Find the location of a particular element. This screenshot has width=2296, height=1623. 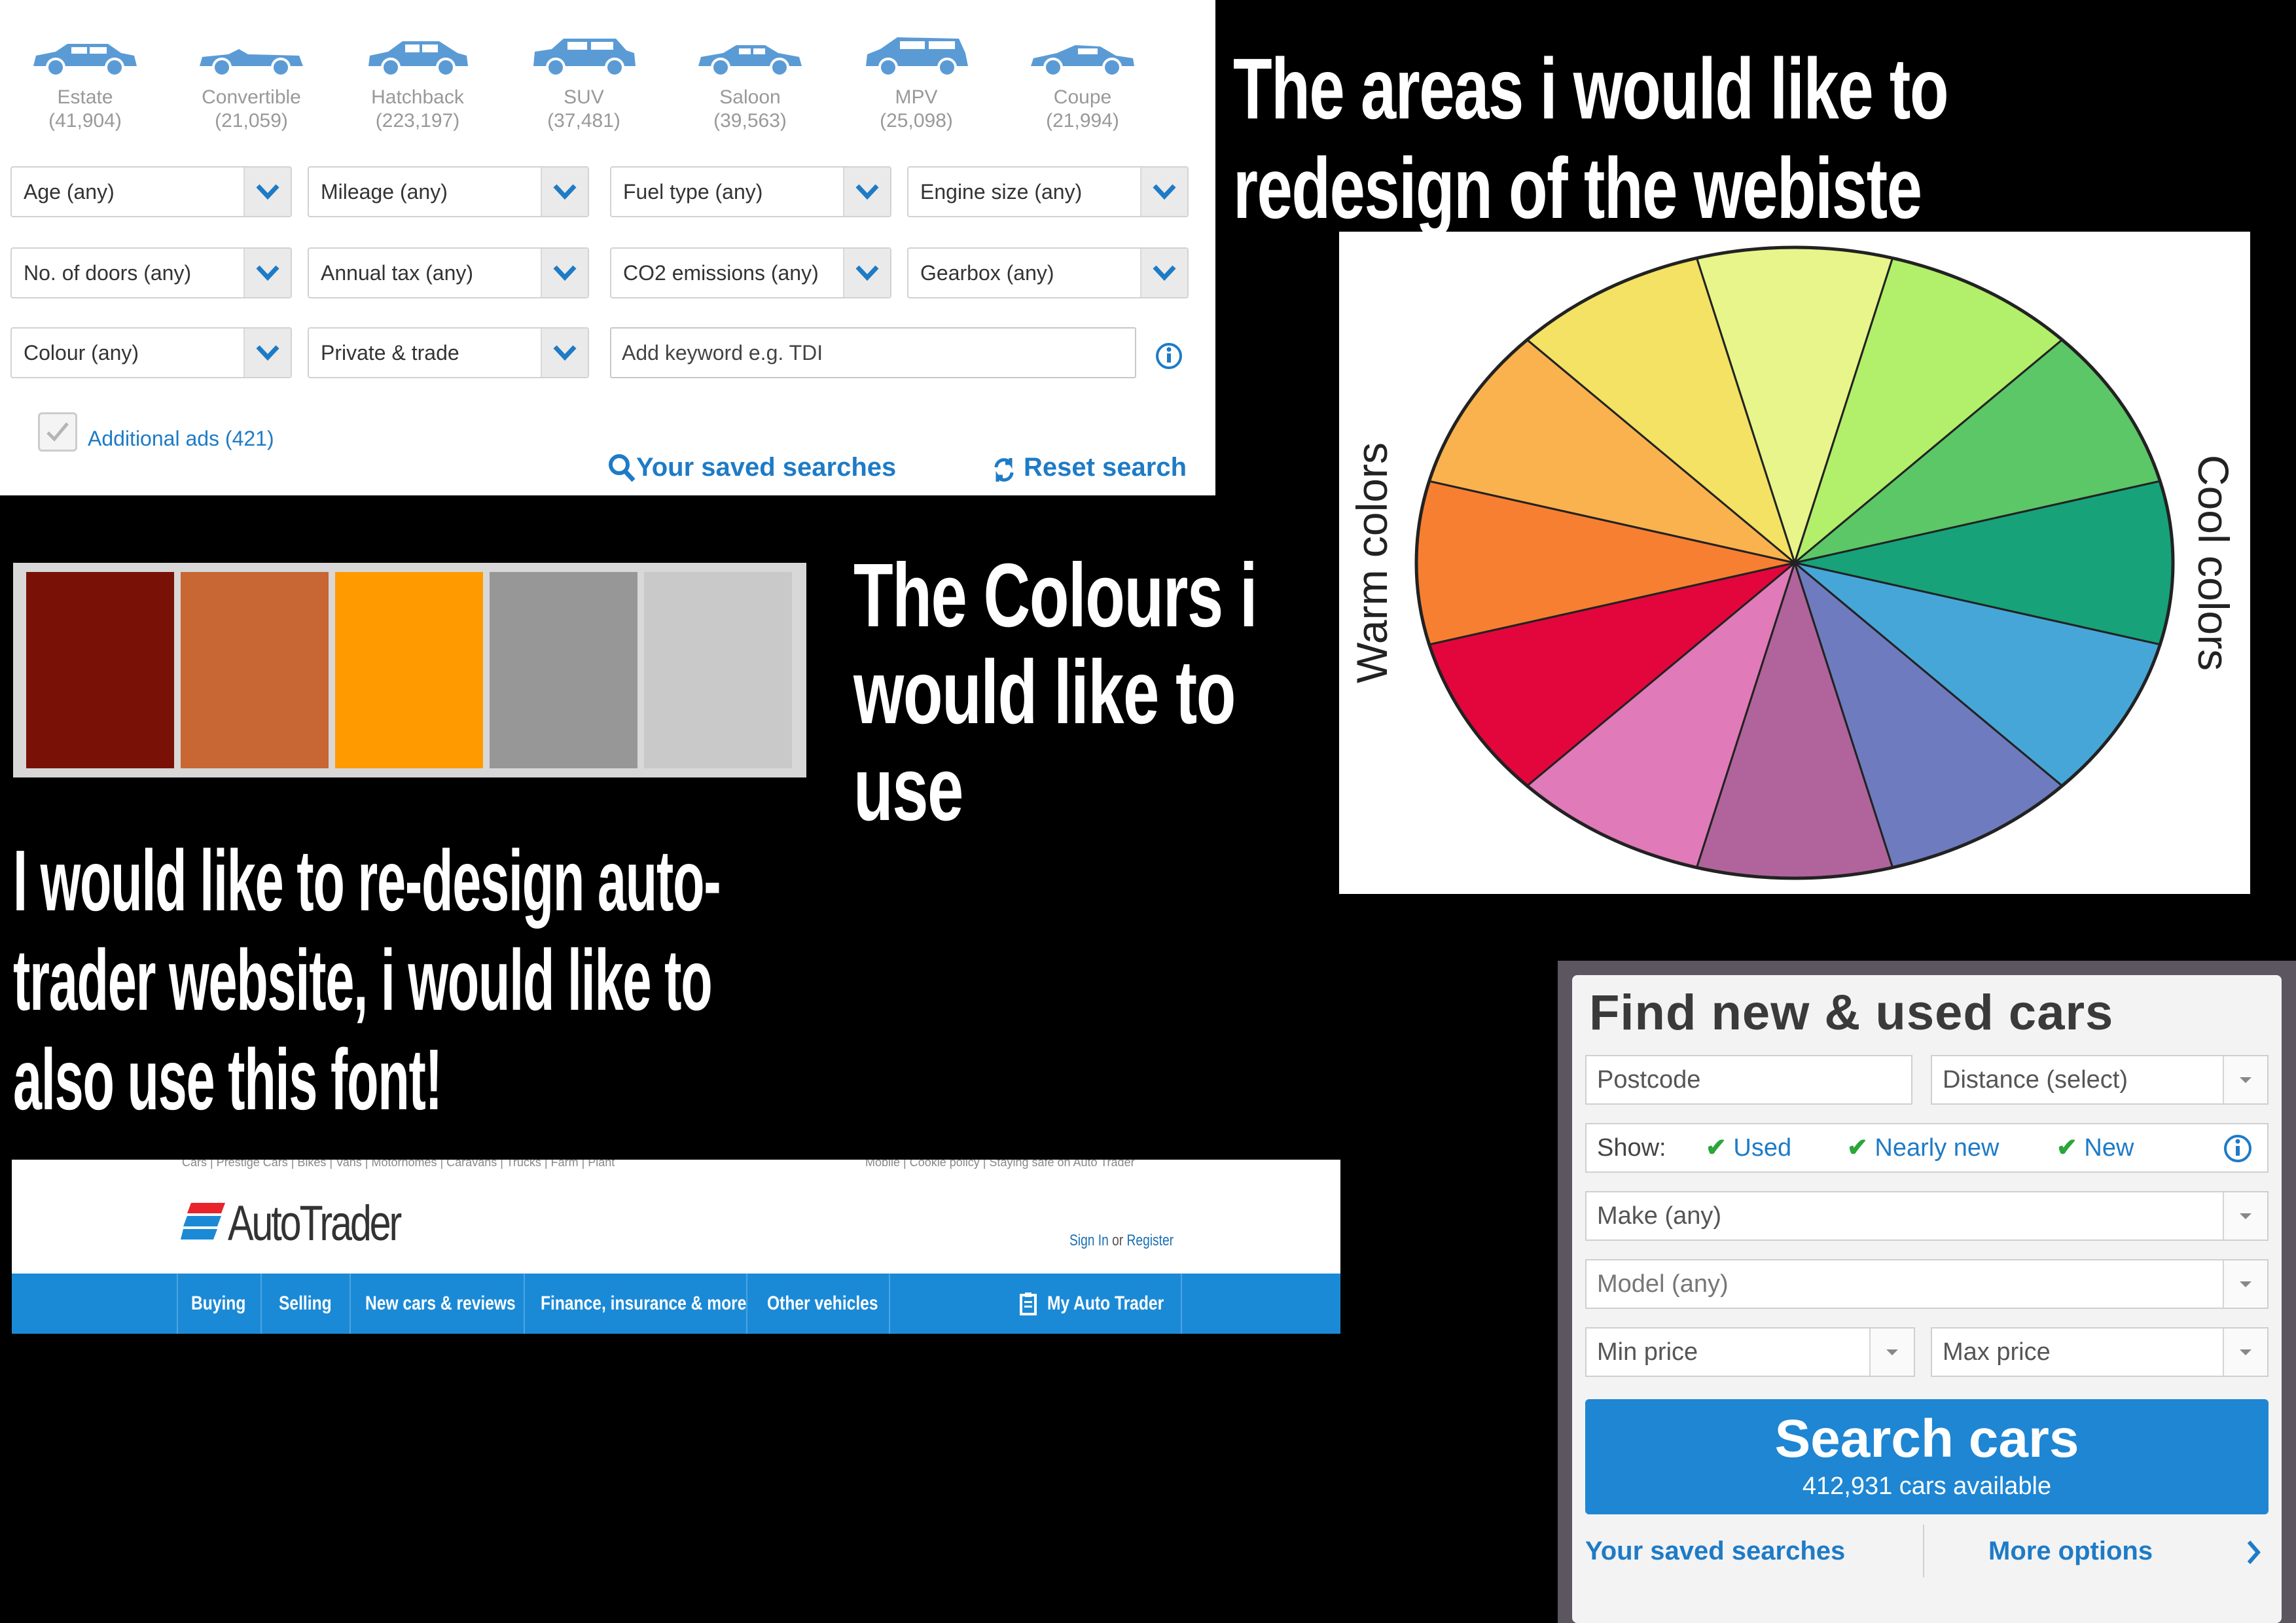

mileage-select: Mileage (any) is located at coordinates (448, 191).